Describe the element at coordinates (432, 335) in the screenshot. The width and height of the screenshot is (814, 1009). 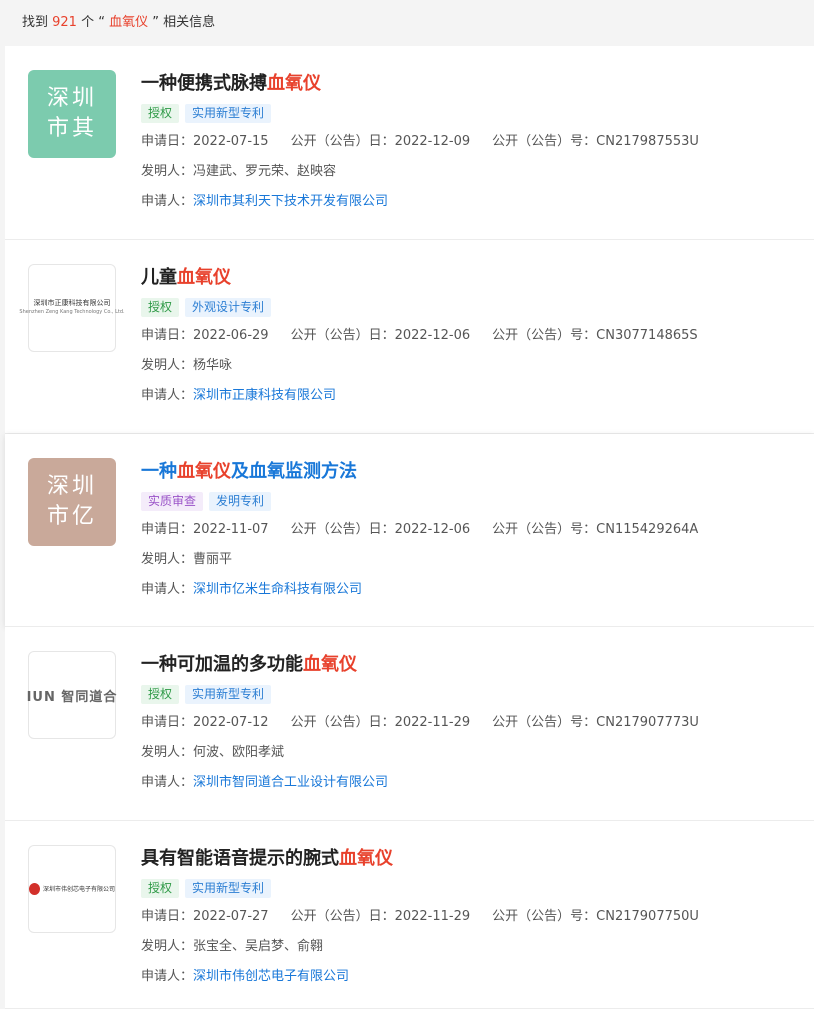
I see `pub-date: 2022-12-06` at that location.